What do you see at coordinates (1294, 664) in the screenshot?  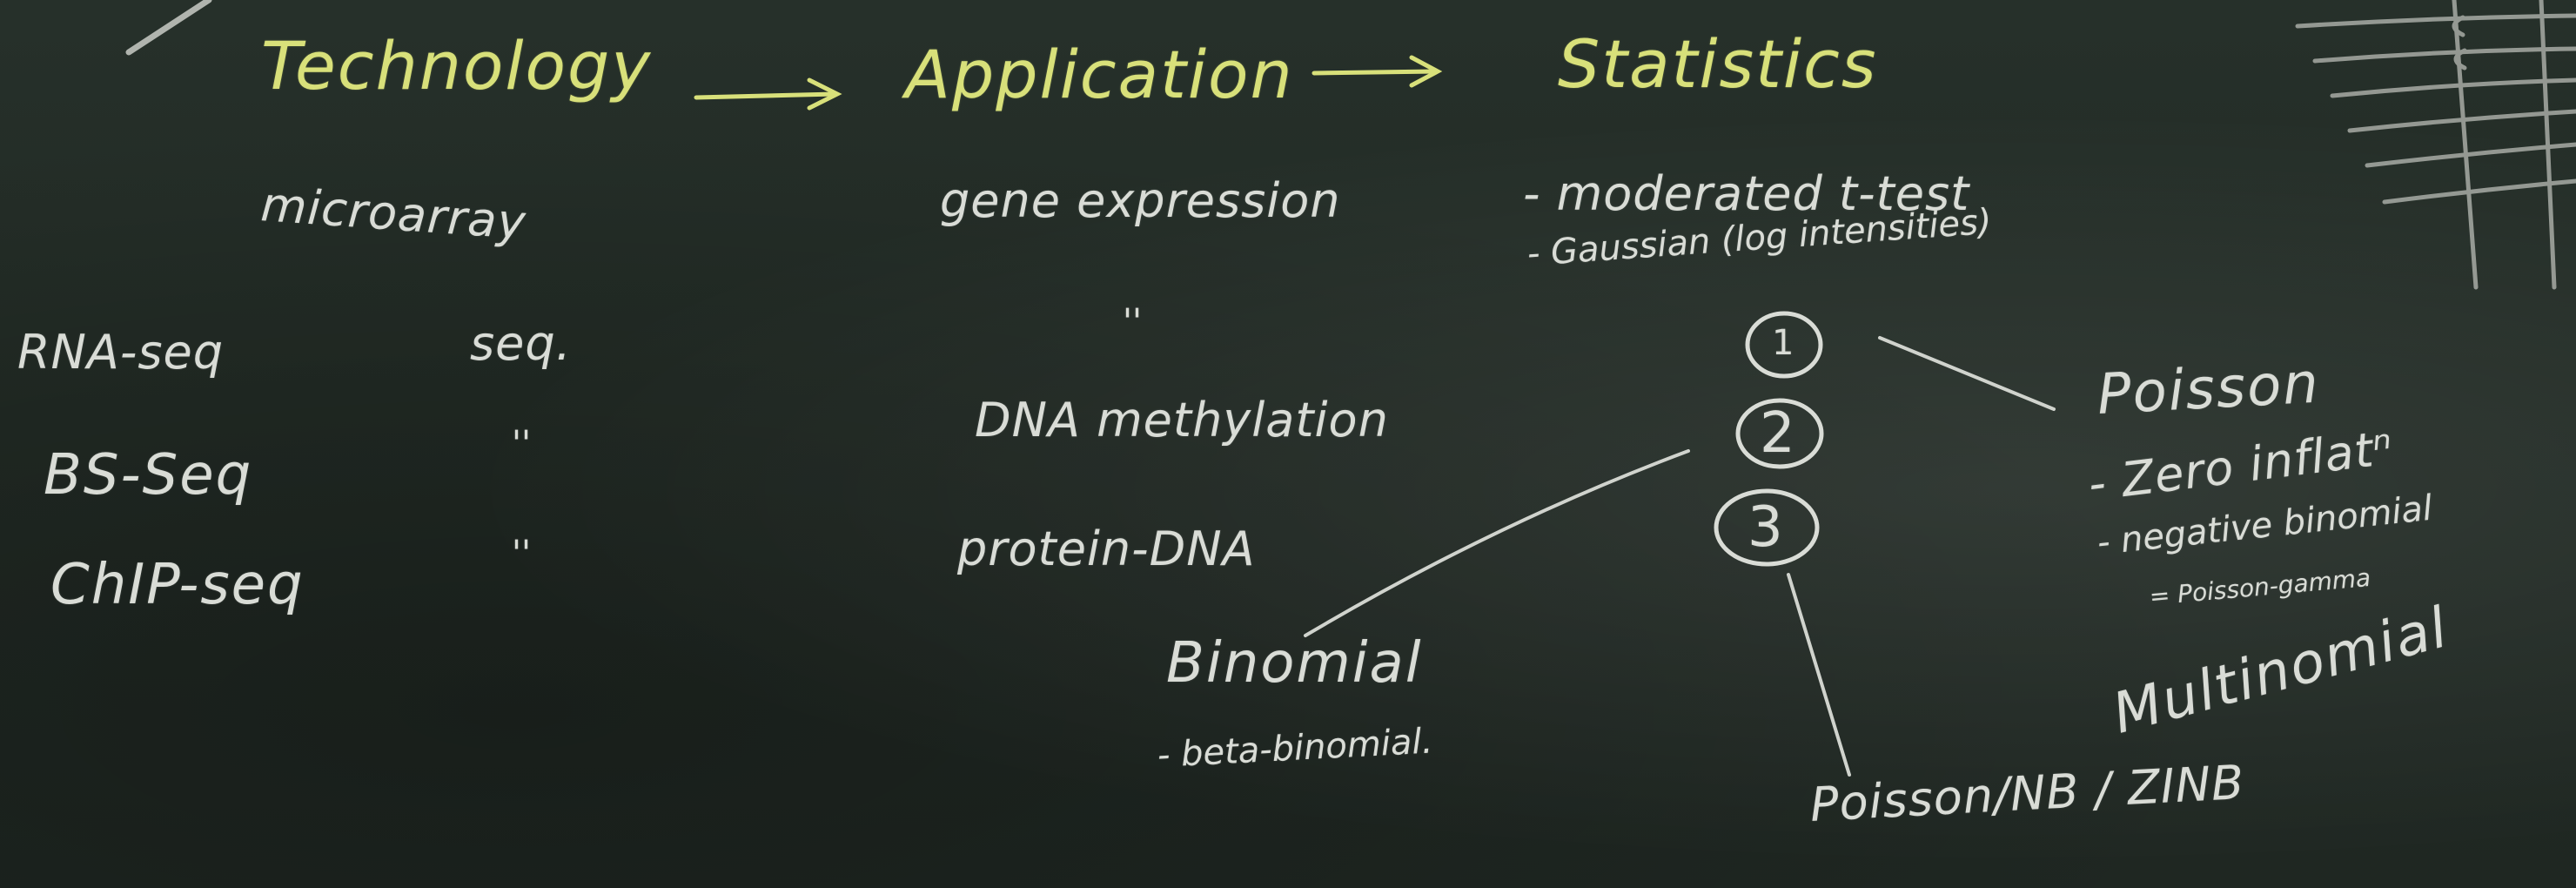 I see `stat-binomial: Binomial` at bounding box center [1294, 664].